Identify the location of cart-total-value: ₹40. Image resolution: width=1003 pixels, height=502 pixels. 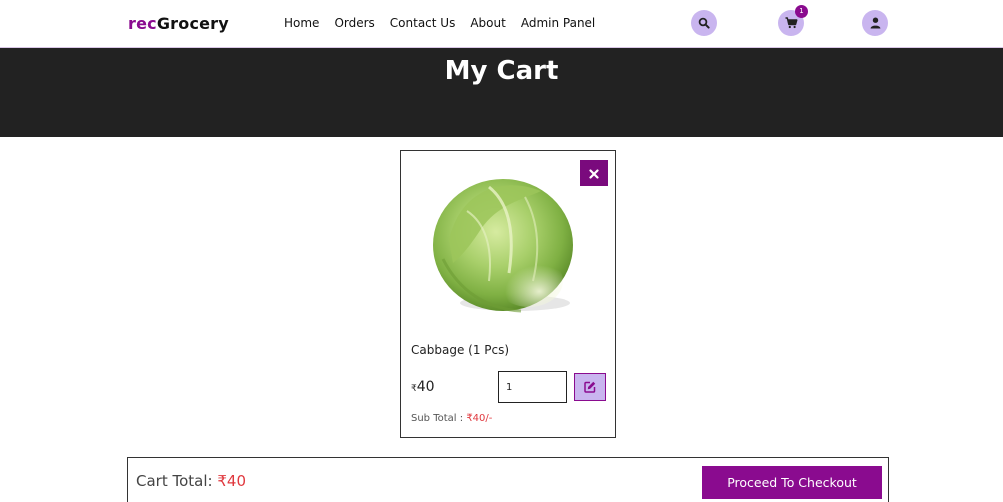
(231, 481).